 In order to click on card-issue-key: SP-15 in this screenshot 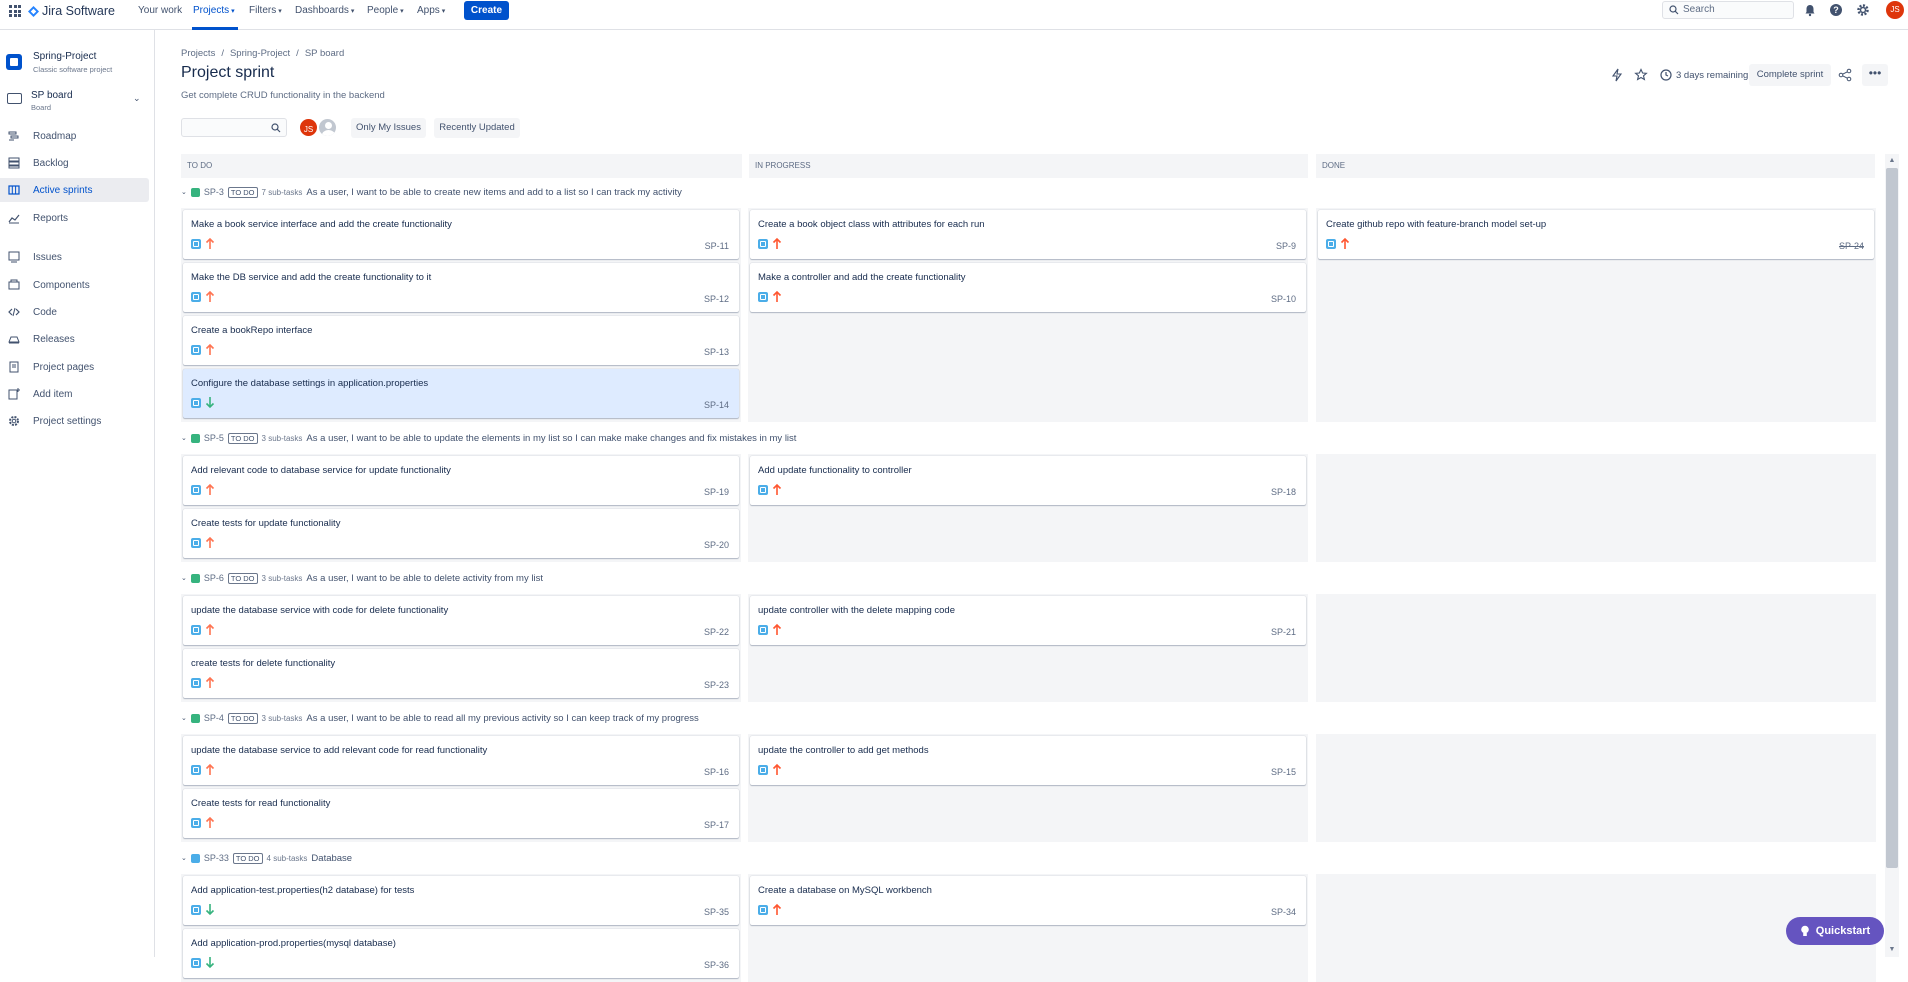, I will do `click(1283, 772)`.